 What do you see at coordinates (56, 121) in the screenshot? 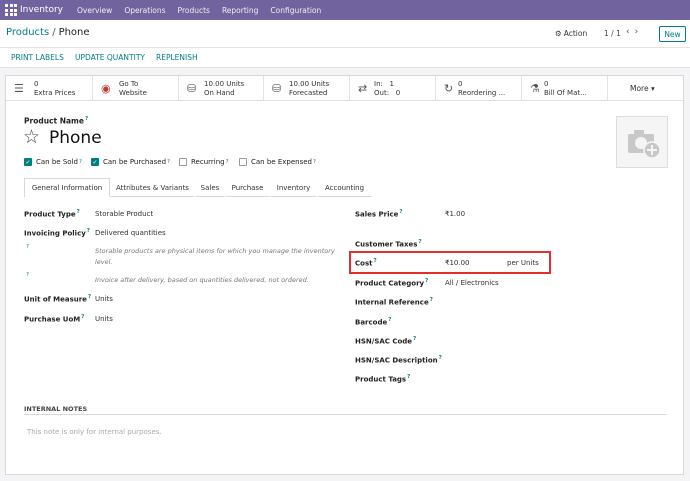
I see `product-name-label: Product Name?` at bounding box center [56, 121].